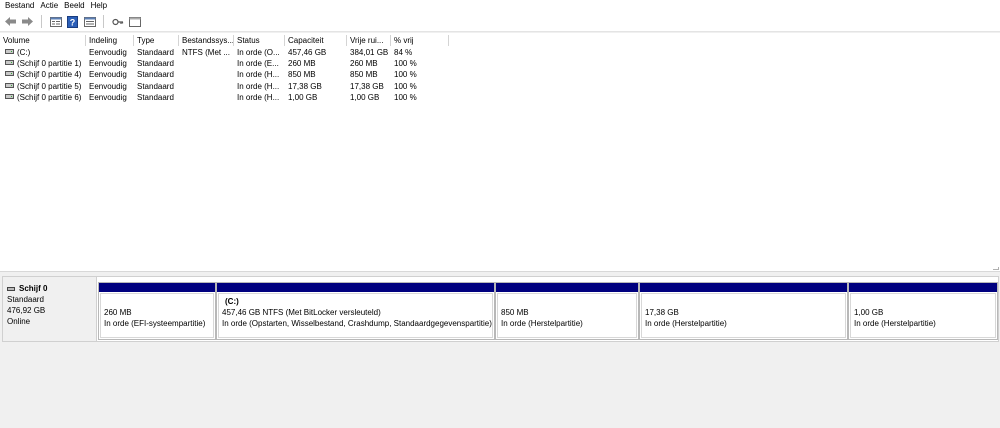 This screenshot has width=1000, height=428. I want to click on partition-recovery-6: 1,00 GB In orde (Herstelpartitie), so click(923, 311).